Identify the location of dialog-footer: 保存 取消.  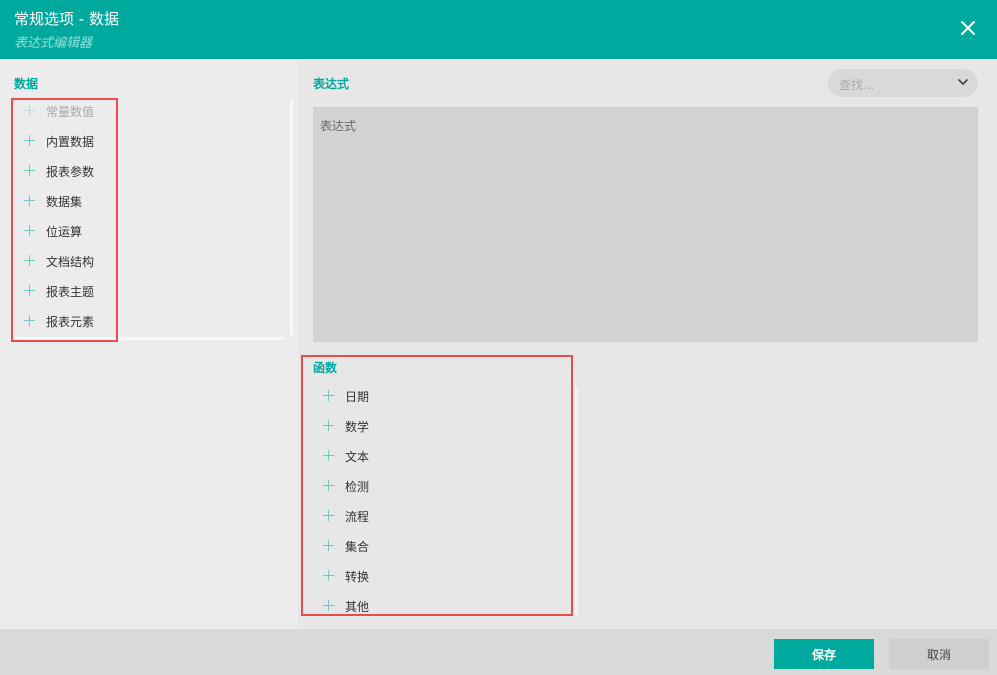
(498, 652).